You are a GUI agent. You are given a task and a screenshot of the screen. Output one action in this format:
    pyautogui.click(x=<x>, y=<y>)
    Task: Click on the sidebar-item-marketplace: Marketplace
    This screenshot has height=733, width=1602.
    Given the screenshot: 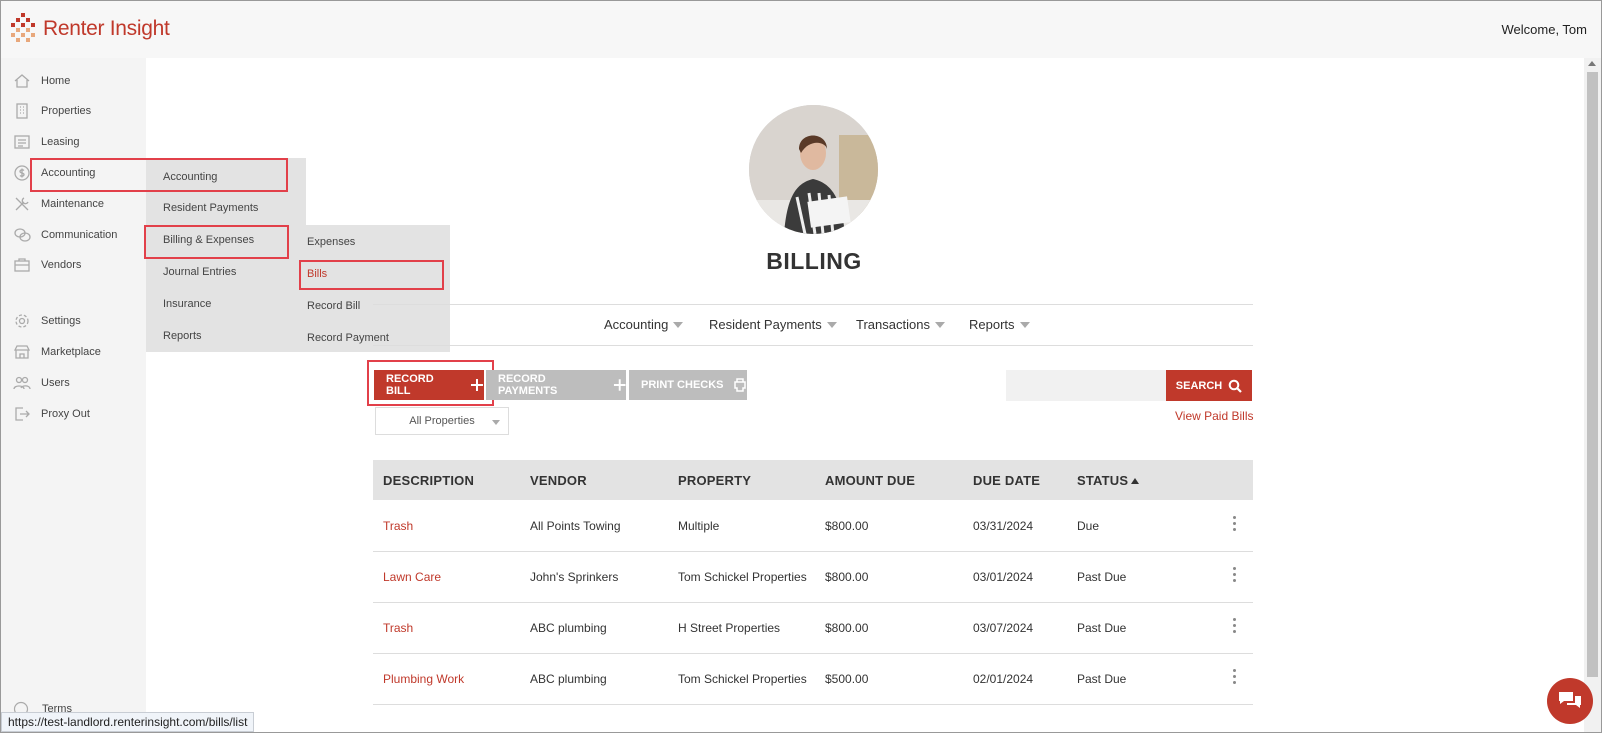 What is the action you would take?
    pyautogui.click(x=73, y=352)
    